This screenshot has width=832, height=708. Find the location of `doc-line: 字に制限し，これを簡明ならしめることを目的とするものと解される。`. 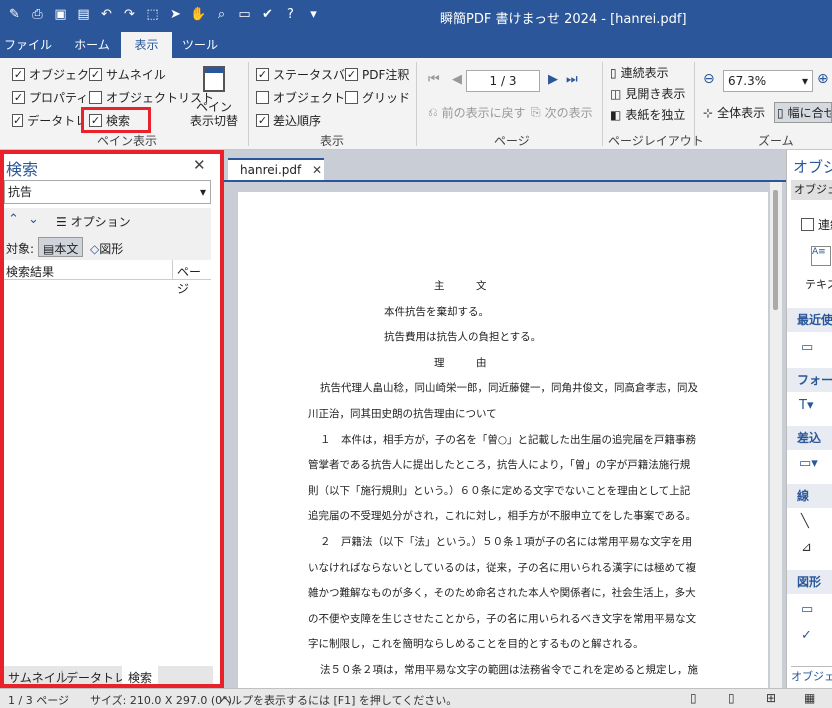

doc-line: 字に制限し，これを簡明ならしめることを目的とするものと解される。 is located at coordinates (476, 644).